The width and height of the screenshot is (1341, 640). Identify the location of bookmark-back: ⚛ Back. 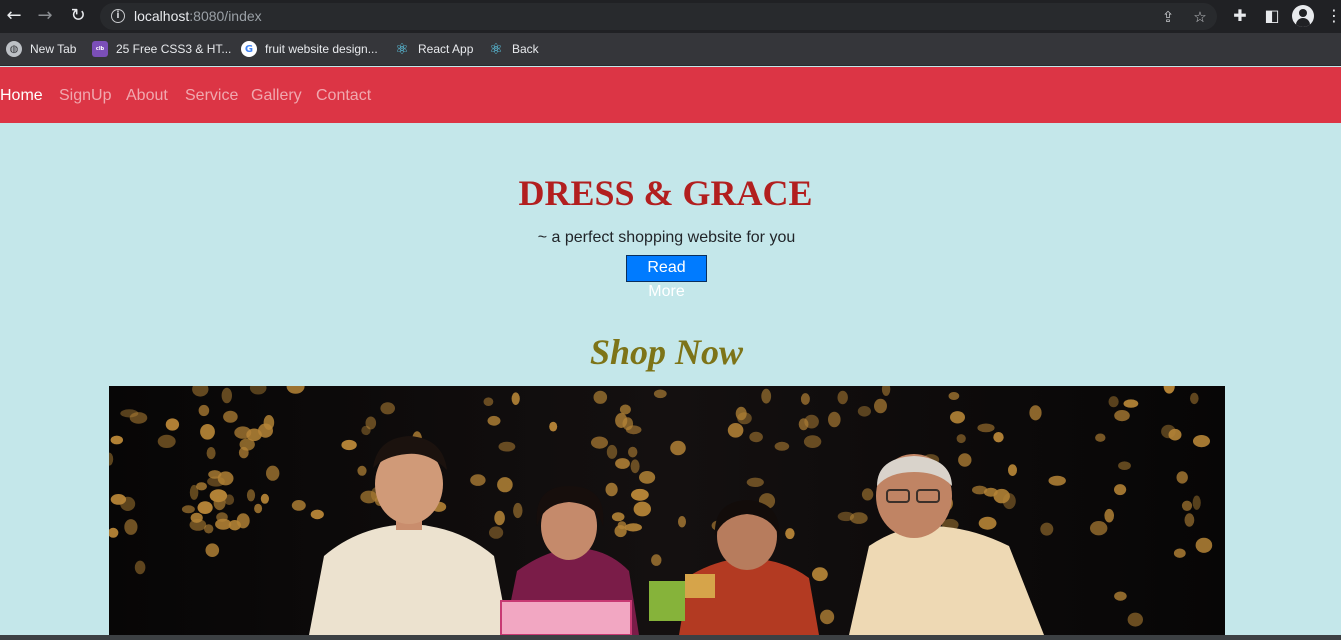
(513, 49).